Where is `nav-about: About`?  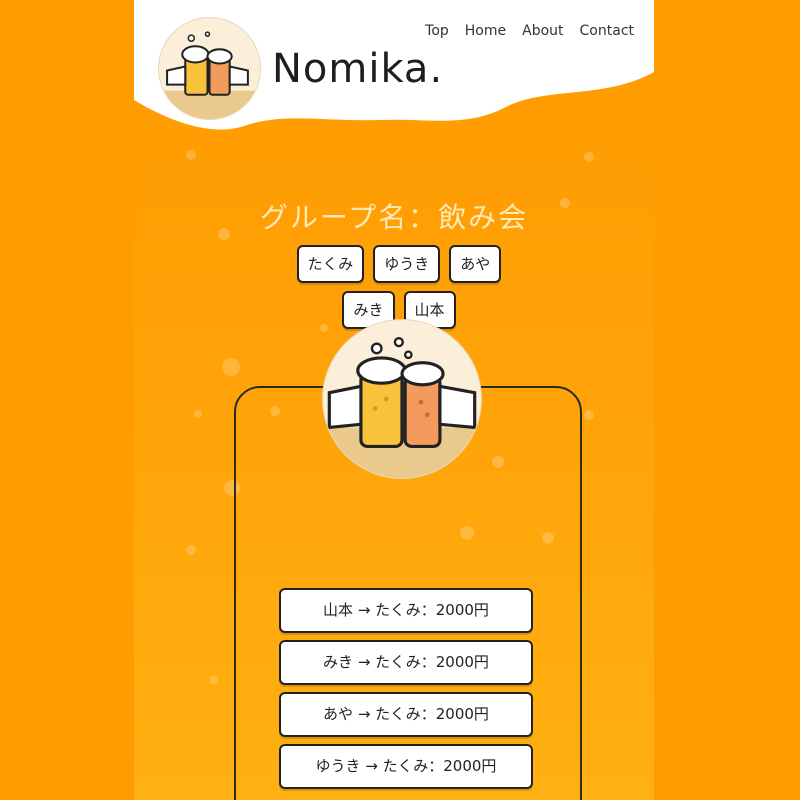
nav-about: About is located at coordinates (542, 31).